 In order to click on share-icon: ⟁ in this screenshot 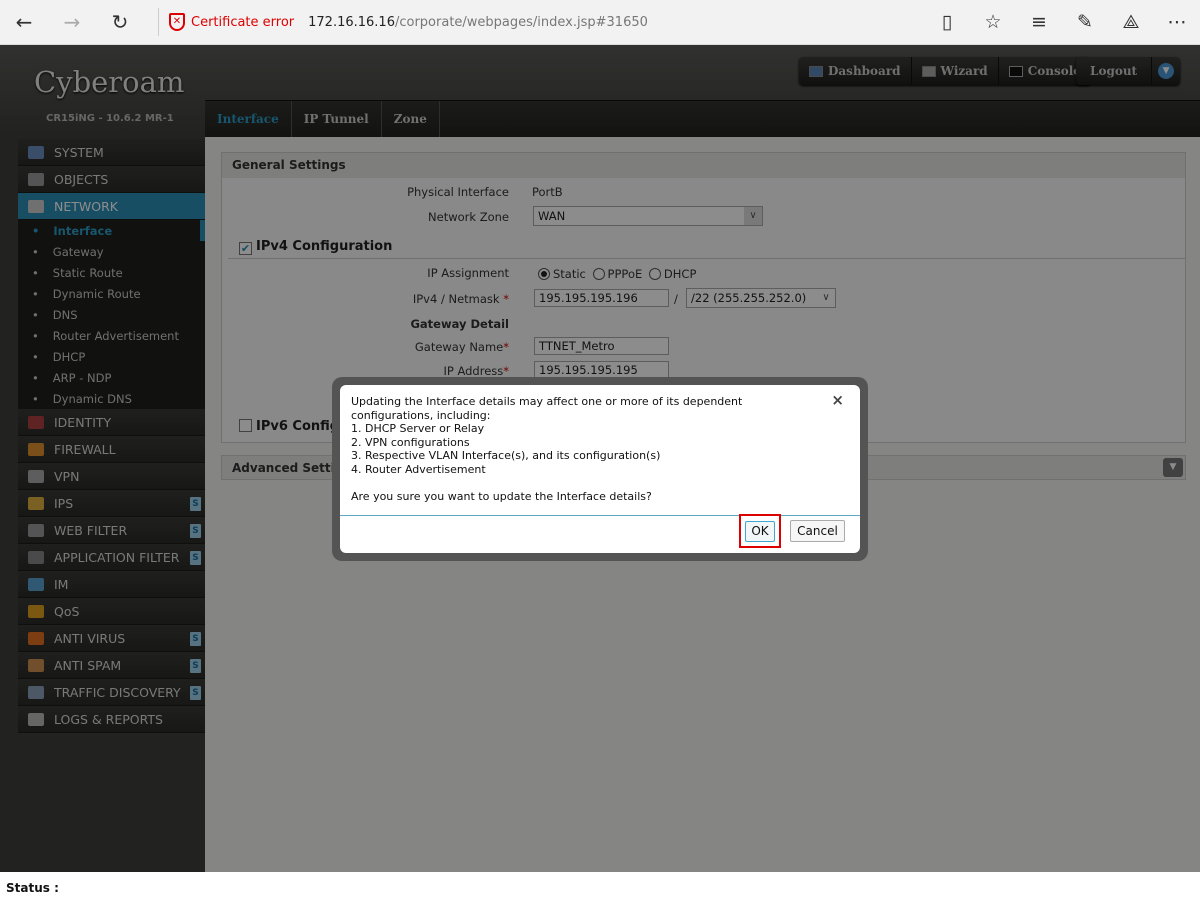, I will do `click(1131, 22)`.